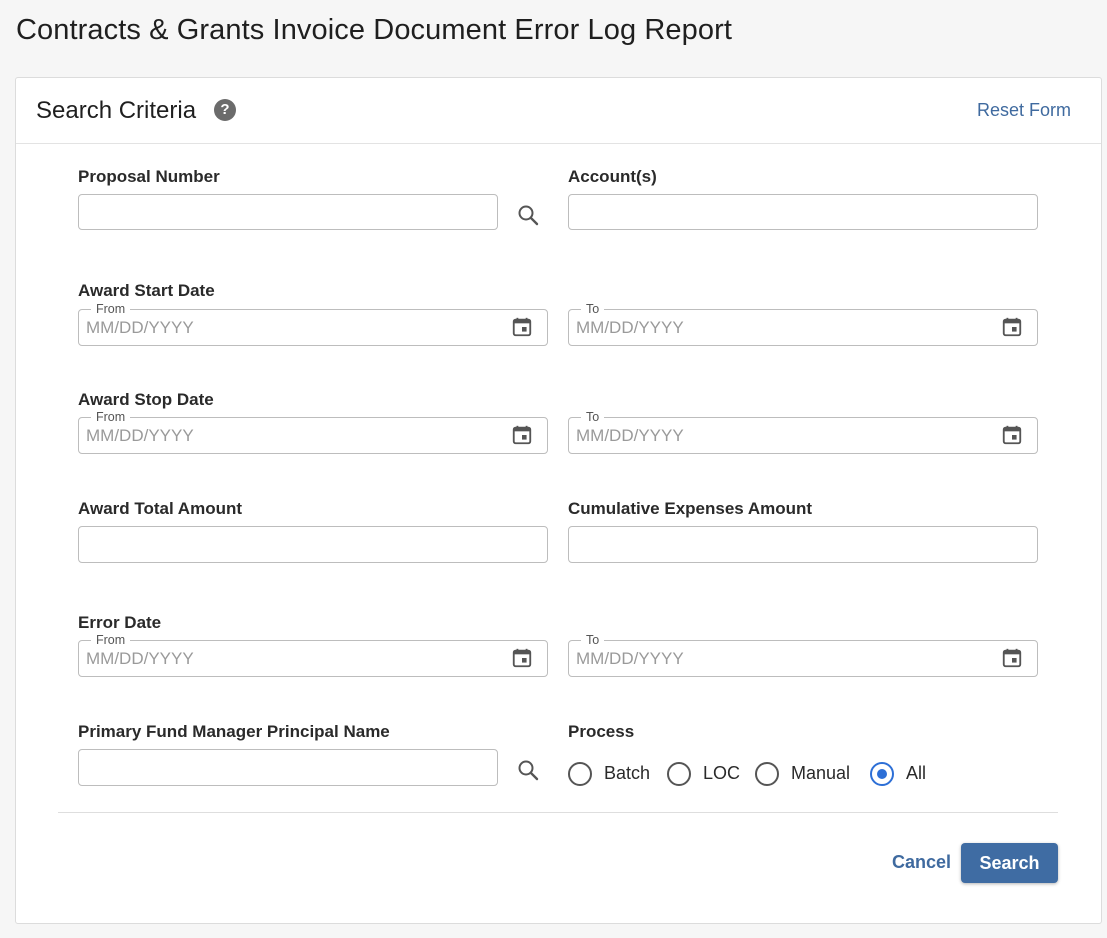 The image size is (1107, 938). I want to click on award-stop-date-from-input, so click(296, 435).